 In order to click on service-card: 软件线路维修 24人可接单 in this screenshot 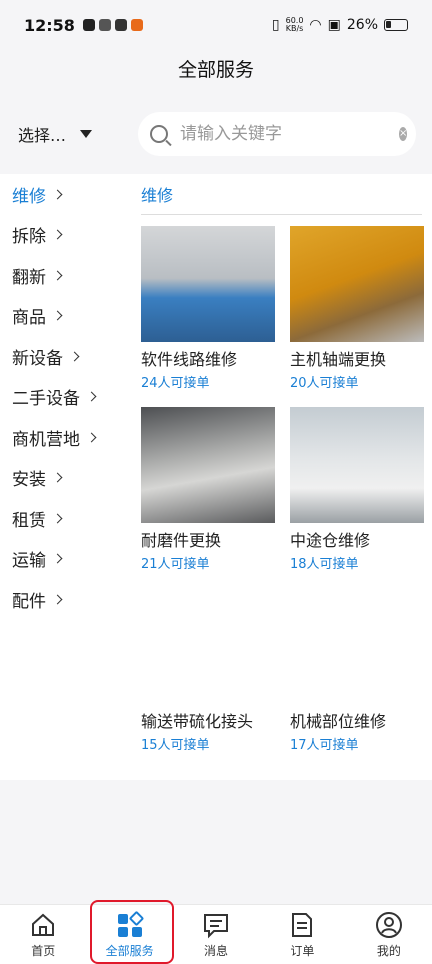, I will do `click(208, 308)`.